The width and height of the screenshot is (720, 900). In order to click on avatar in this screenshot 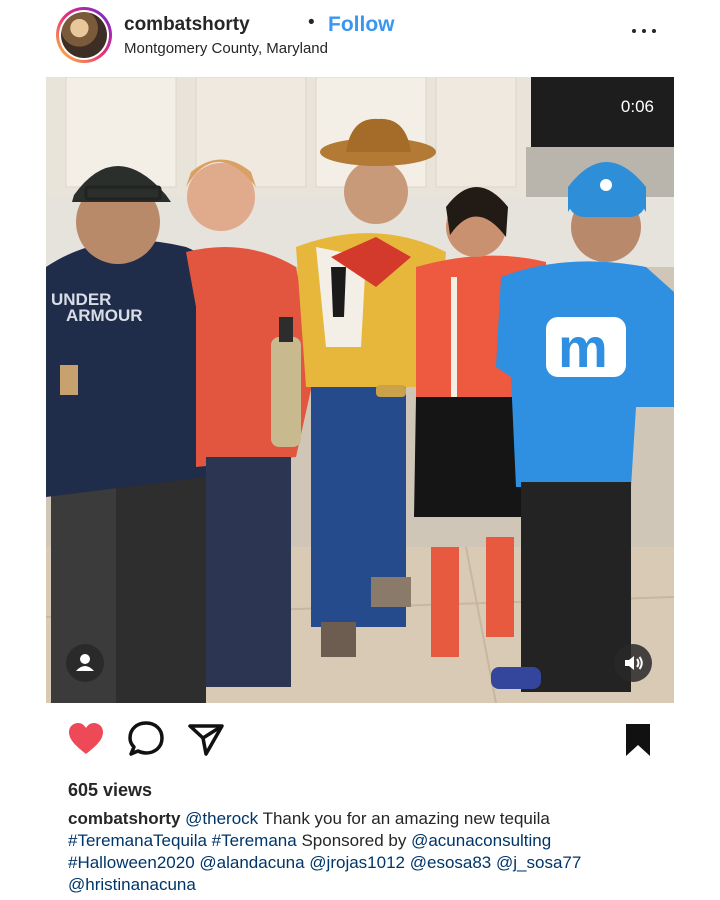, I will do `click(84, 35)`.